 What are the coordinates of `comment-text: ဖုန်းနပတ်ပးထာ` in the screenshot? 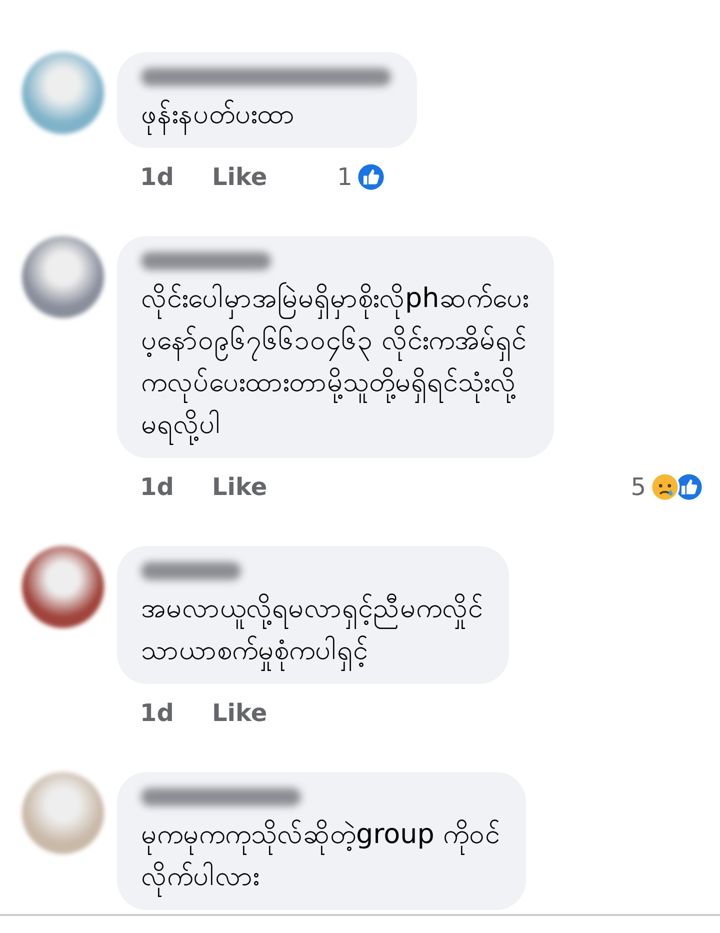 It's located at (266, 115).